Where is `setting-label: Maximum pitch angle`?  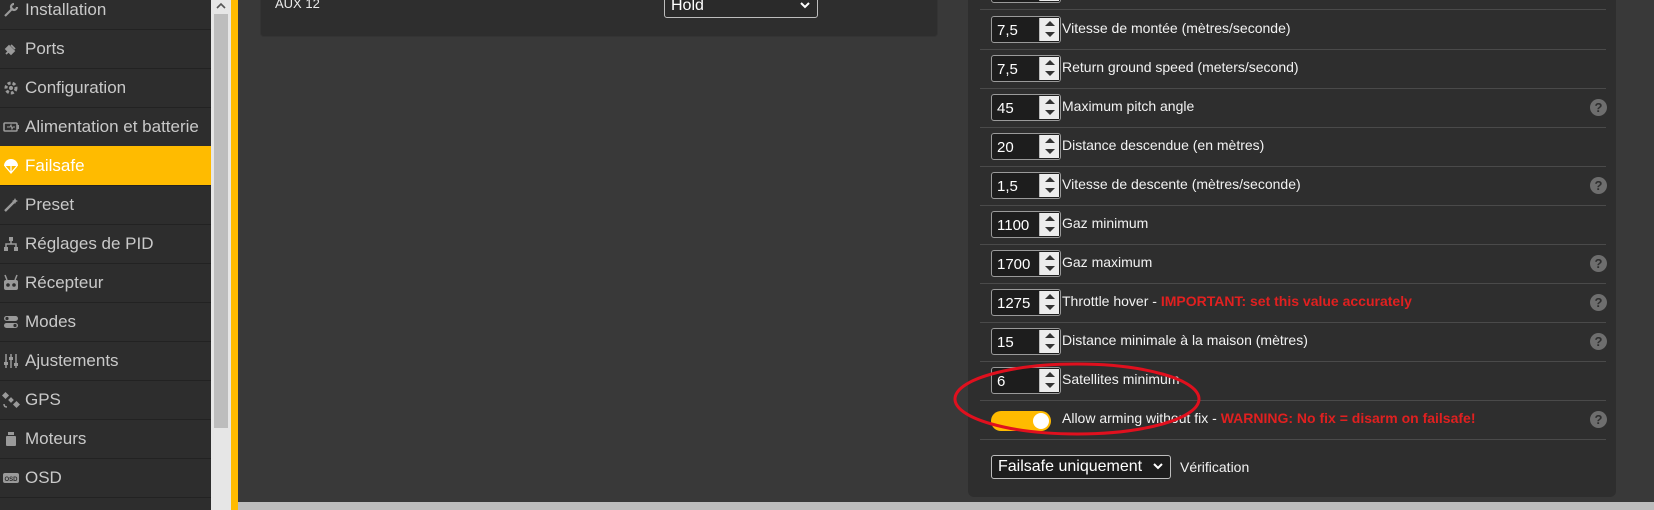 setting-label: Maximum pitch angle is located at coordinates (1128, 106).